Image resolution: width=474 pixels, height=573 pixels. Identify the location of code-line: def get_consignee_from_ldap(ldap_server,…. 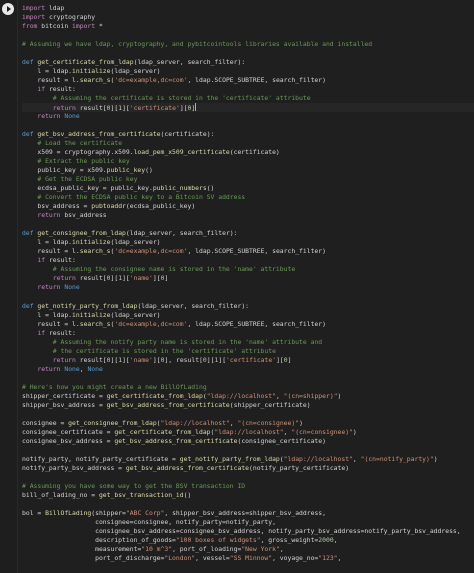
(248, 233).